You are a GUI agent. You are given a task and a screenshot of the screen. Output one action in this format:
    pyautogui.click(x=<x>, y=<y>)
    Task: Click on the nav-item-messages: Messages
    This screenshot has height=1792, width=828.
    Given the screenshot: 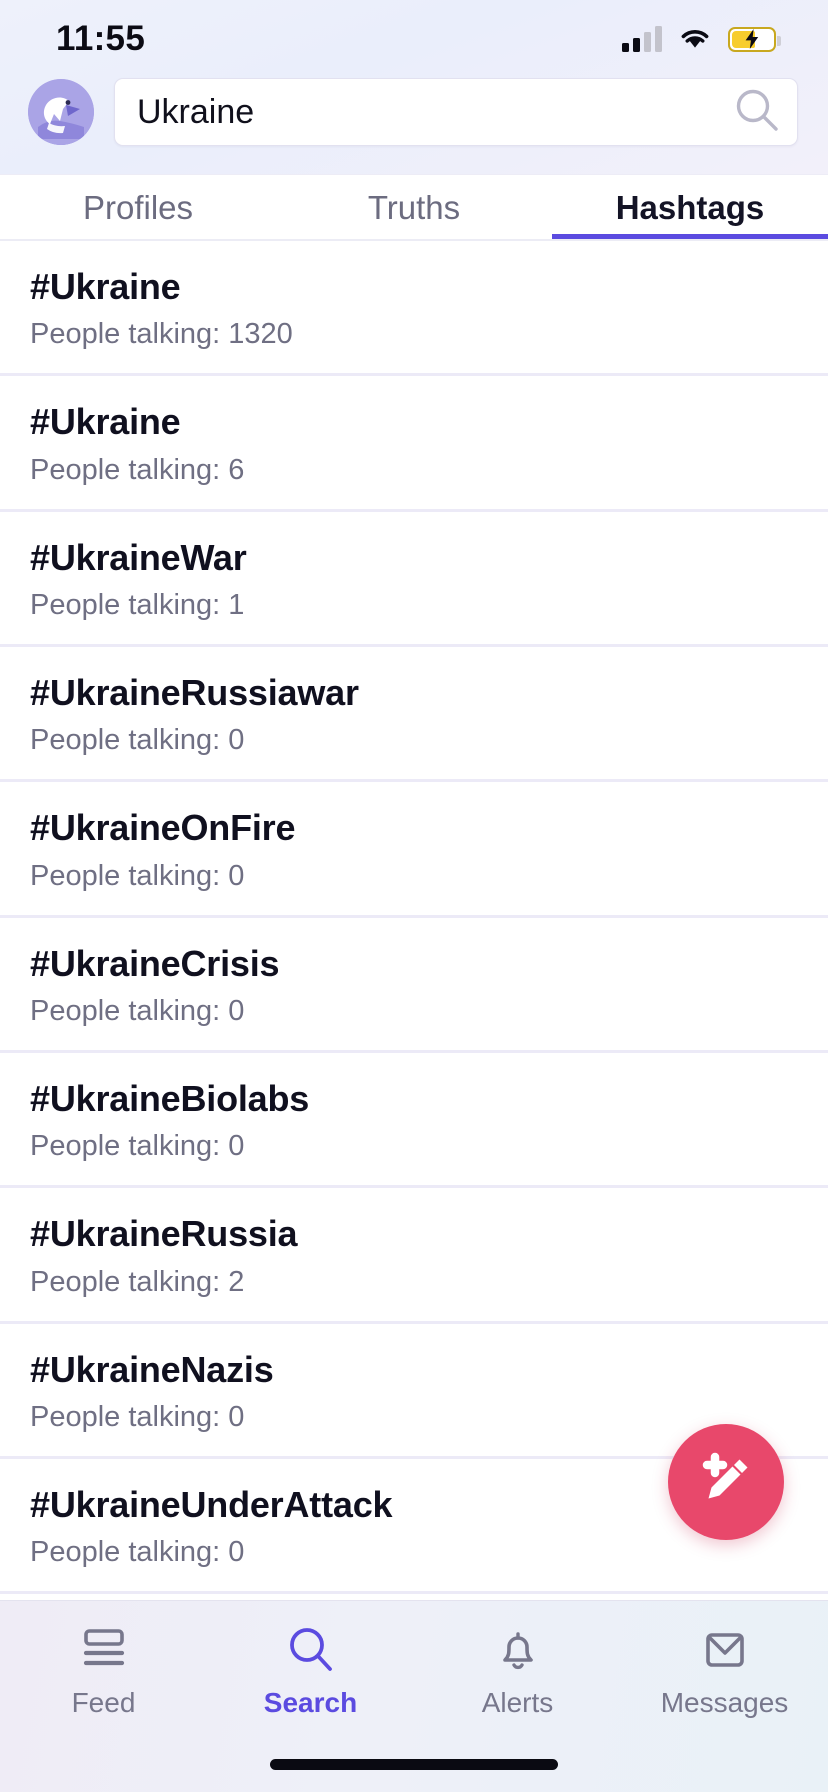 What is the action you would take?
    pyautogui.click(x=724, y=1671)
    